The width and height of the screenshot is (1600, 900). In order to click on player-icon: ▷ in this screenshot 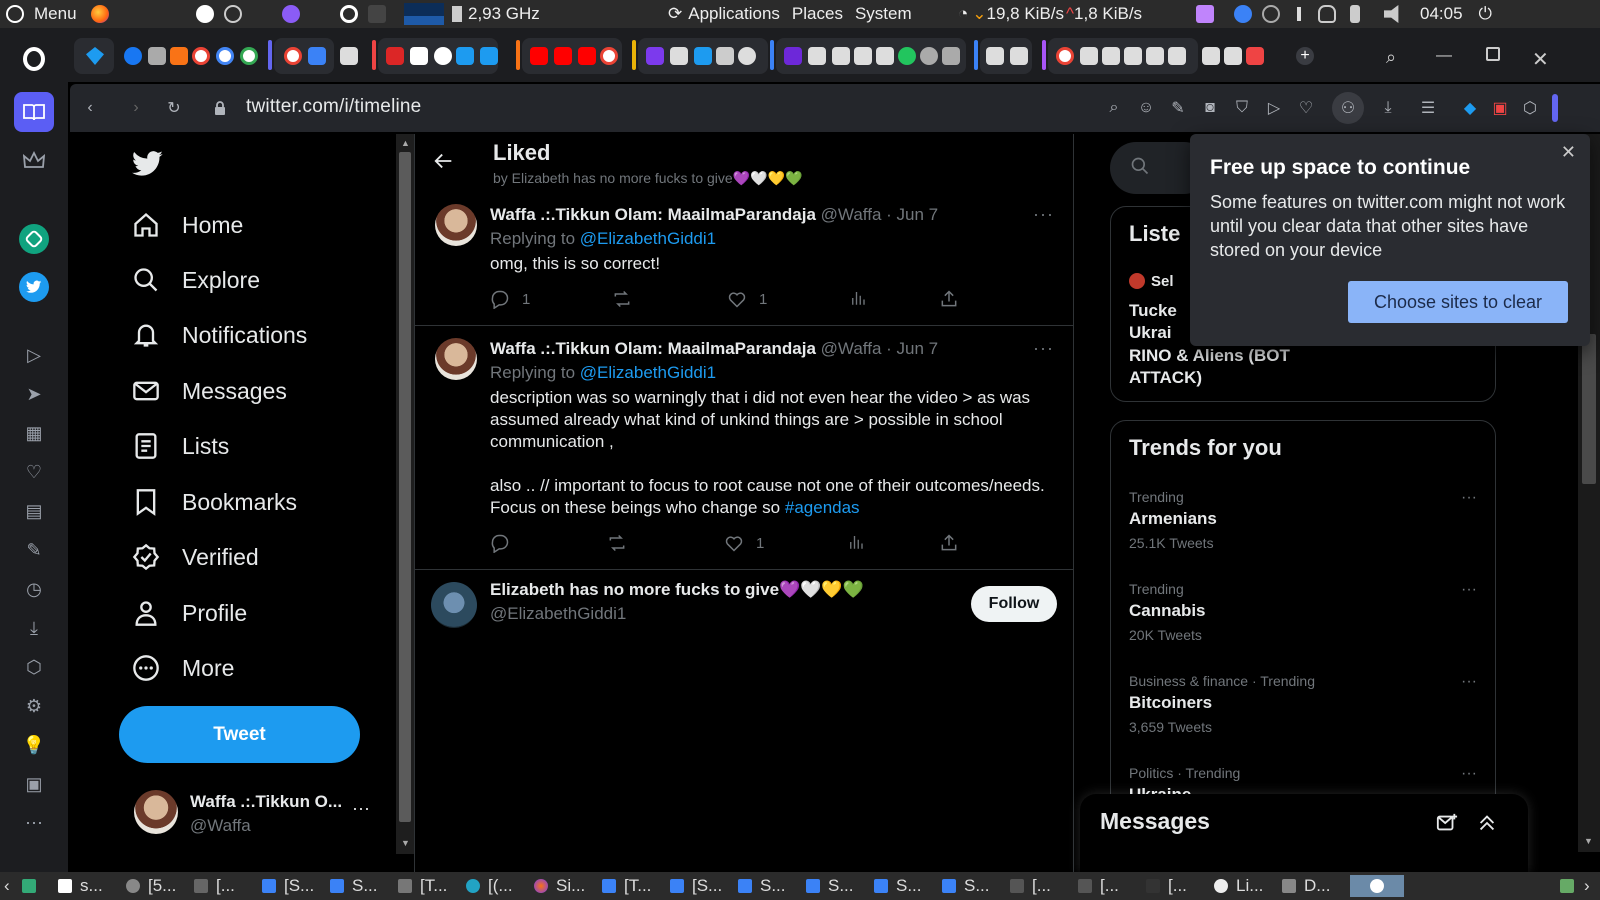, I will do `click(34, 355)`.